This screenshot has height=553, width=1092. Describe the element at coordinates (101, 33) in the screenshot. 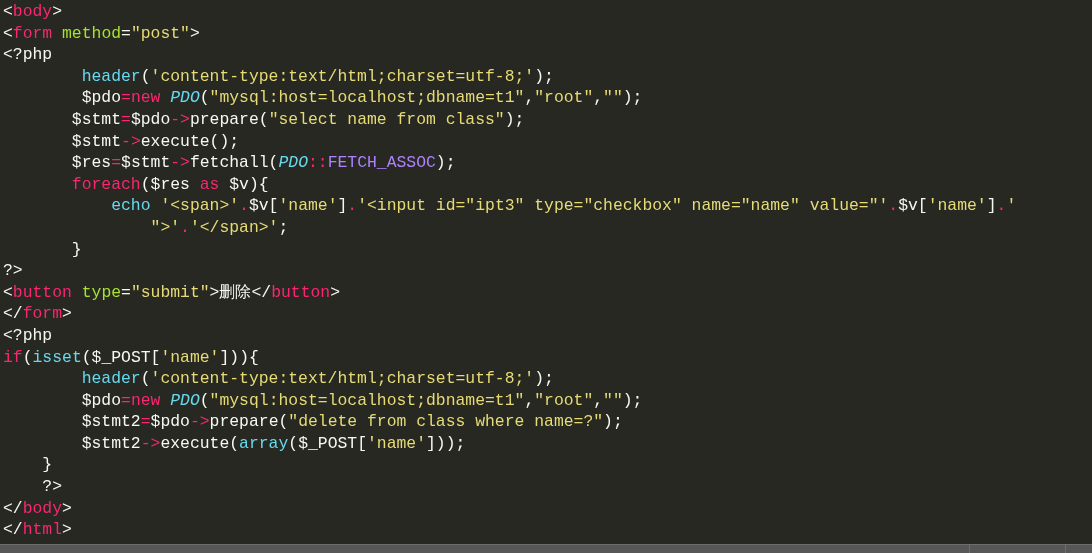

I see `code-line: <form method="post">` at that location.